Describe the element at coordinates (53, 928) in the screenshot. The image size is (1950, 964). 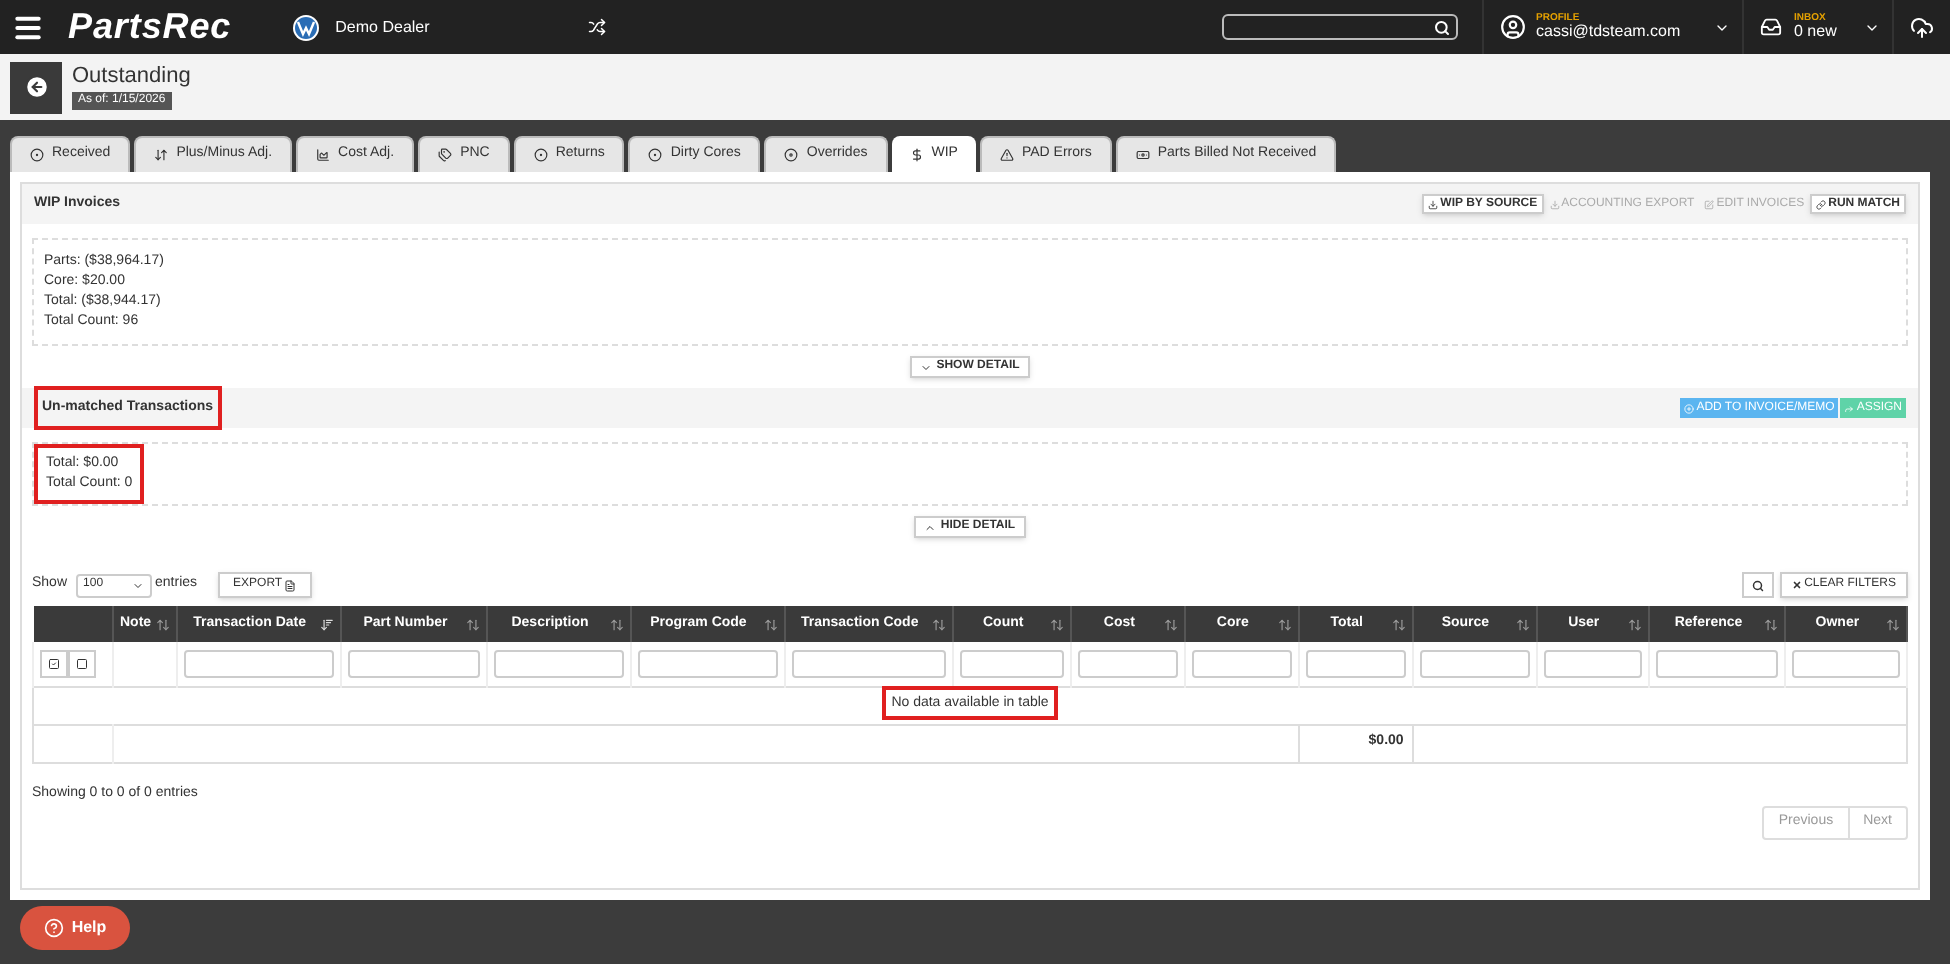
I see `help-icon` at that location.